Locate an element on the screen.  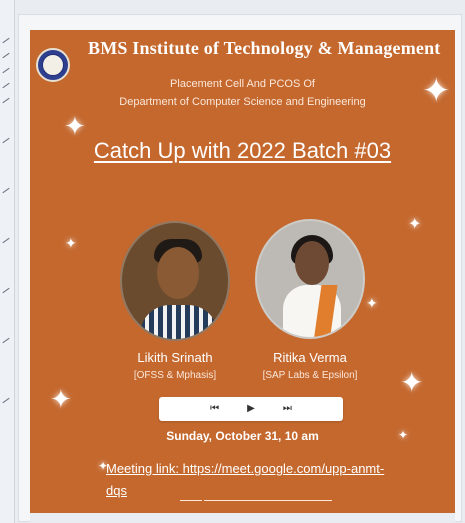
event-title: Catch Up with 2022 Batch #03 is located at coordinates (242, 150).